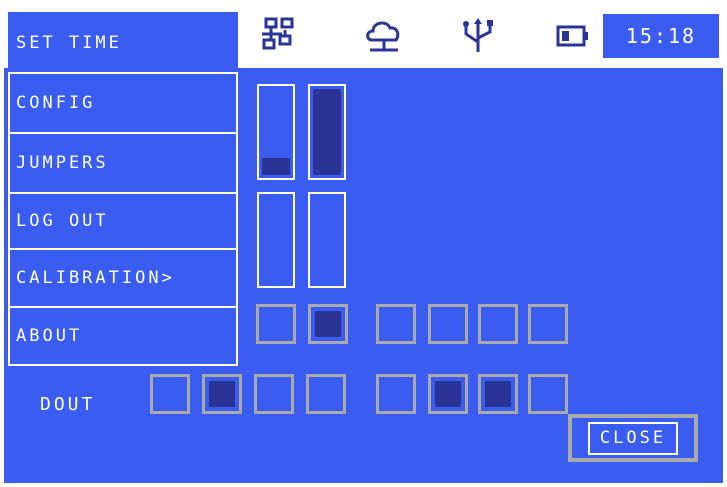 This screenshot has height=487, width=727. Describe the element at coordinates (49, 335) in the screenshot. I see `menu-item-label: About` at that location.